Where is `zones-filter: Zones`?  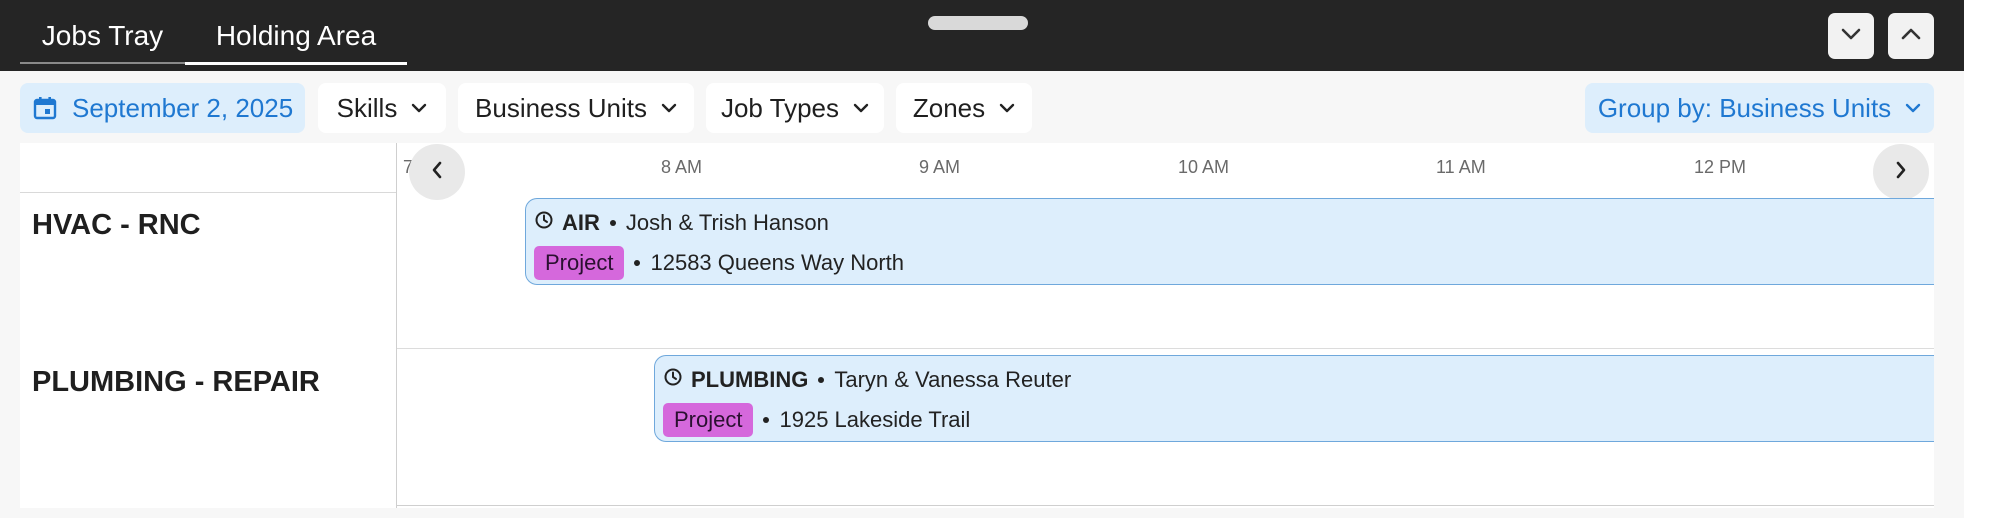
zones-filter: Zones is located at coordinates (964, 108).